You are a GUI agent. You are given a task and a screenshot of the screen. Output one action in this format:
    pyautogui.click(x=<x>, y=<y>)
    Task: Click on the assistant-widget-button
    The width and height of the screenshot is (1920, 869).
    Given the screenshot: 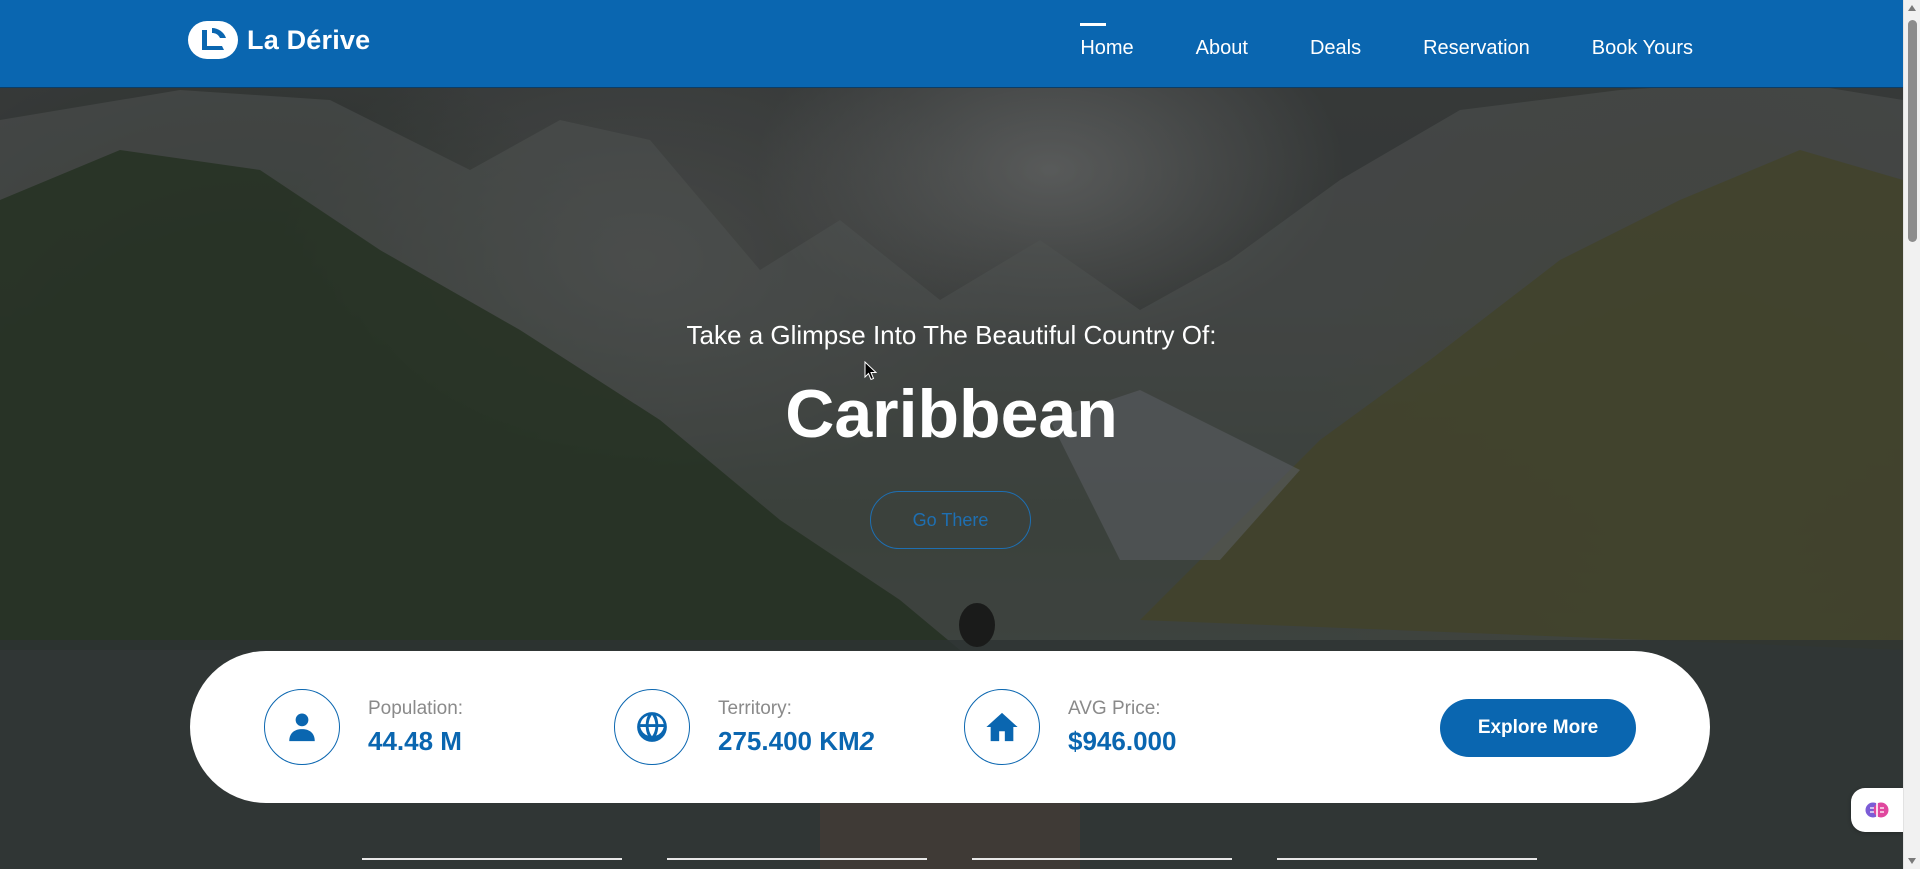 What is the action you would take?
    pyautogui.click(x=1877, y=810)
    